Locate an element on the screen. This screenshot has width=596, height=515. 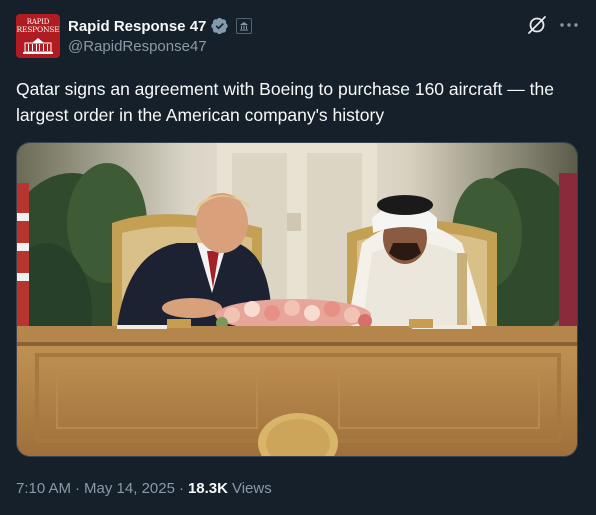
white-house-icon is located at coordinates (38, 46).